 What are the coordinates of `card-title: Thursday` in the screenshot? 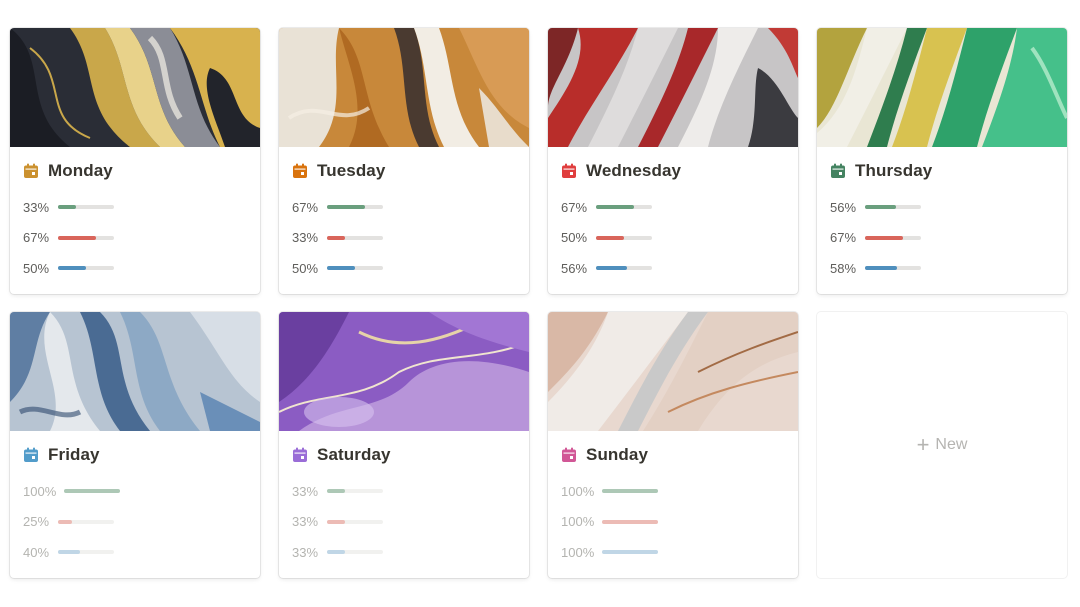 It's located at (894, 170).